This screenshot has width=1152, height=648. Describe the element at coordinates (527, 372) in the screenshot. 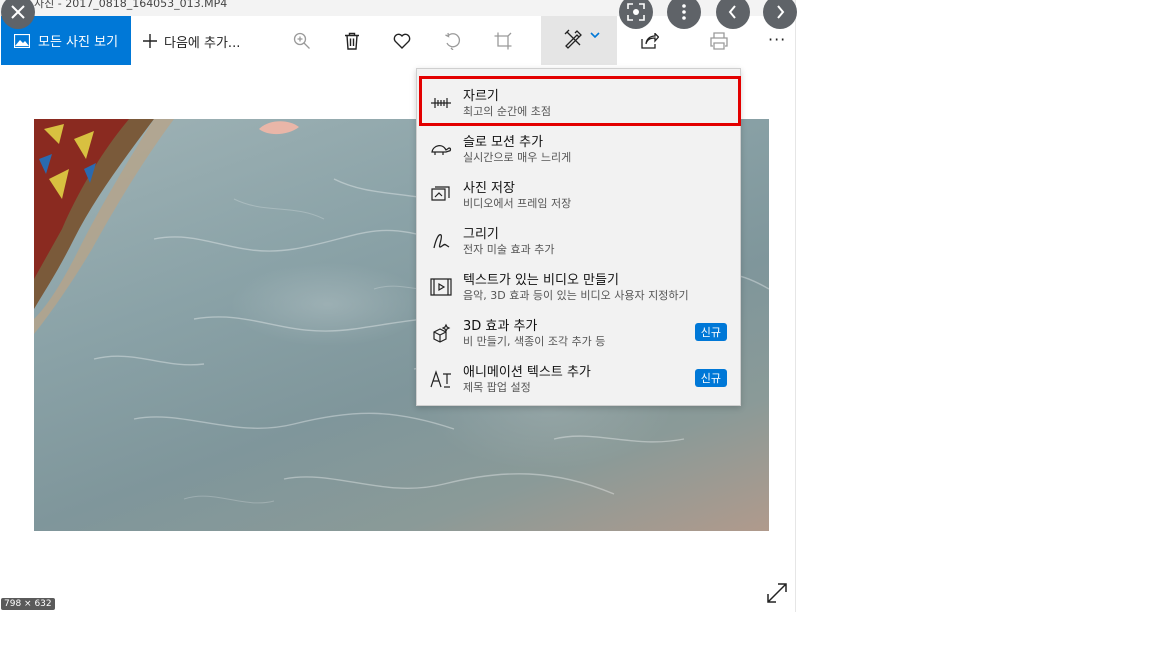

I see `menu-item-title: 애니메이션 텍스트 추가` at that location.